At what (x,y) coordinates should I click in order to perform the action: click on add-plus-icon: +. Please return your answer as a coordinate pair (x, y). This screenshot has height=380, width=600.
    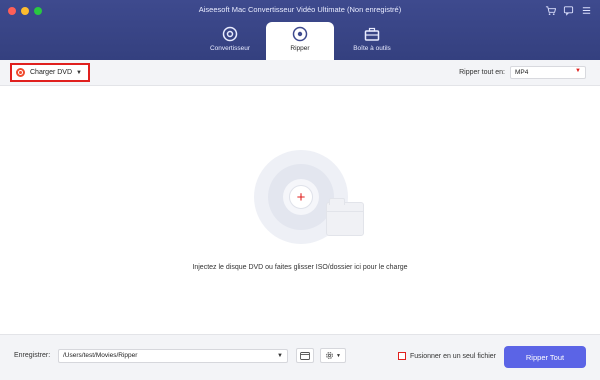
    Looking at the image, I should click on (301, 197).